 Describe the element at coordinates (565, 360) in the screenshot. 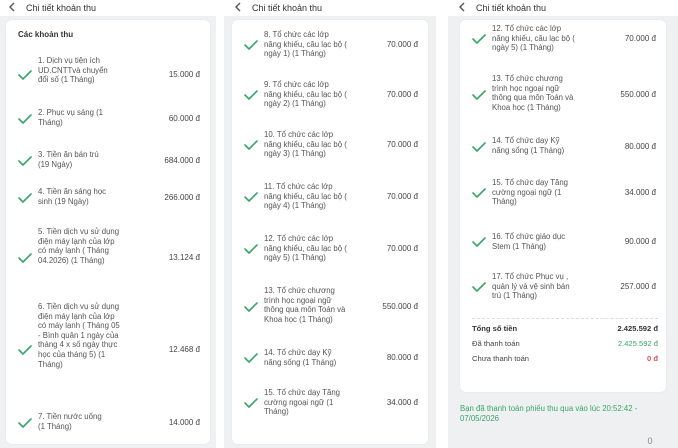

I see `unpaid-row: Chưa thanh toán 0 đ` at that location.